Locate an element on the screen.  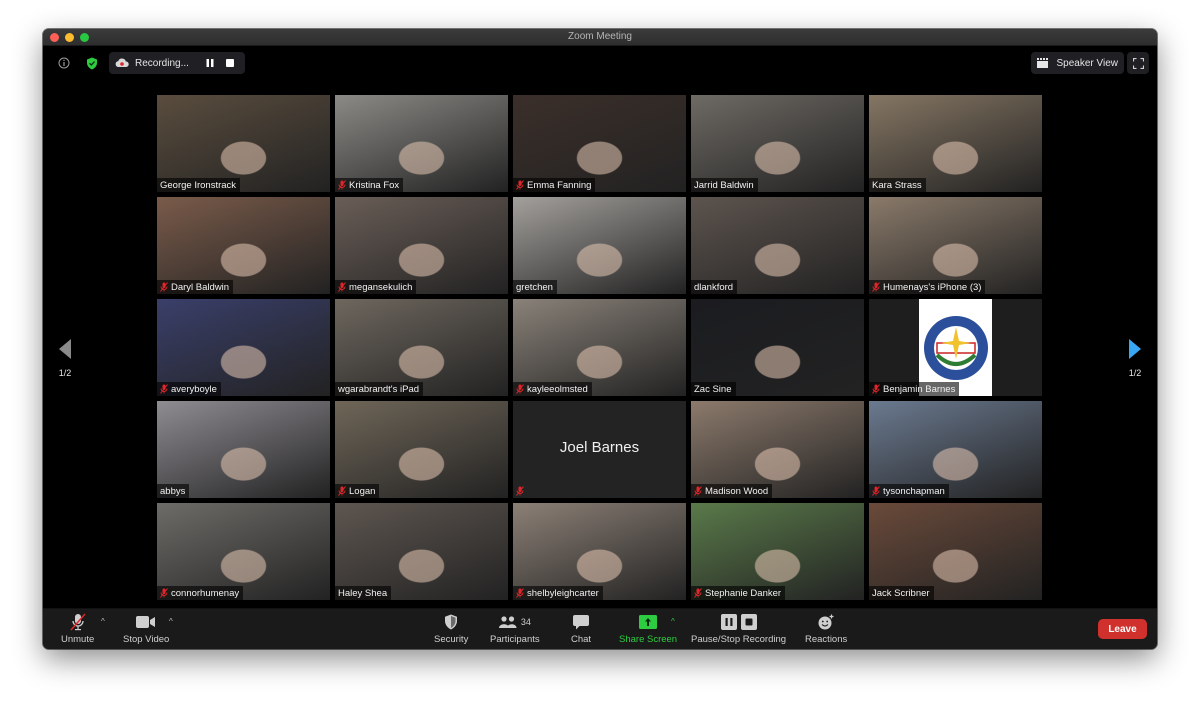
participant-tile: Humenays's iPhone (3) is located at coordinates (955, 245).